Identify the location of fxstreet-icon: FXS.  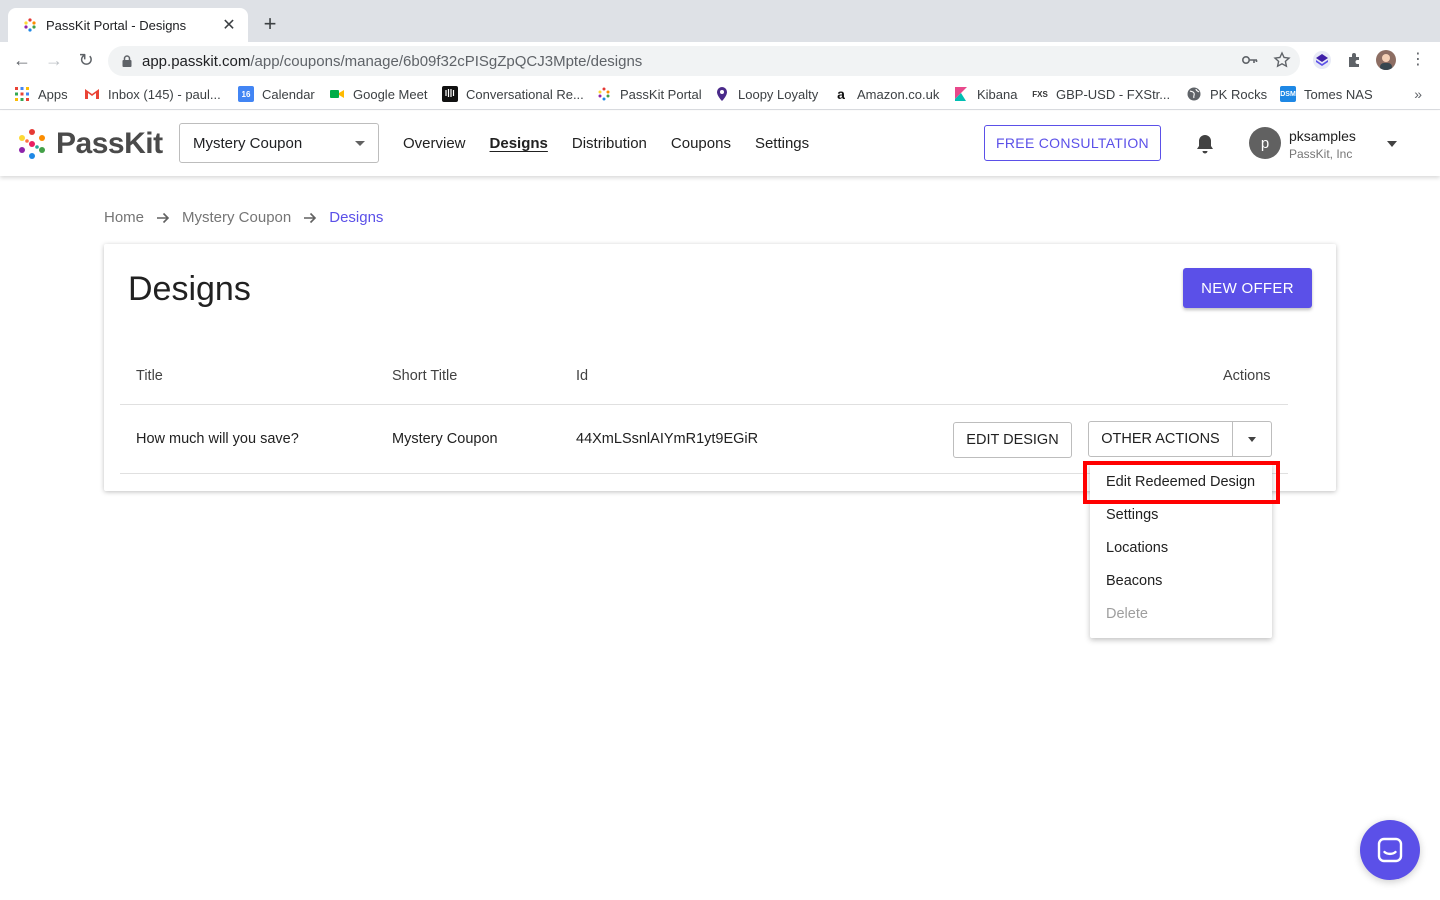
(1040, 94).